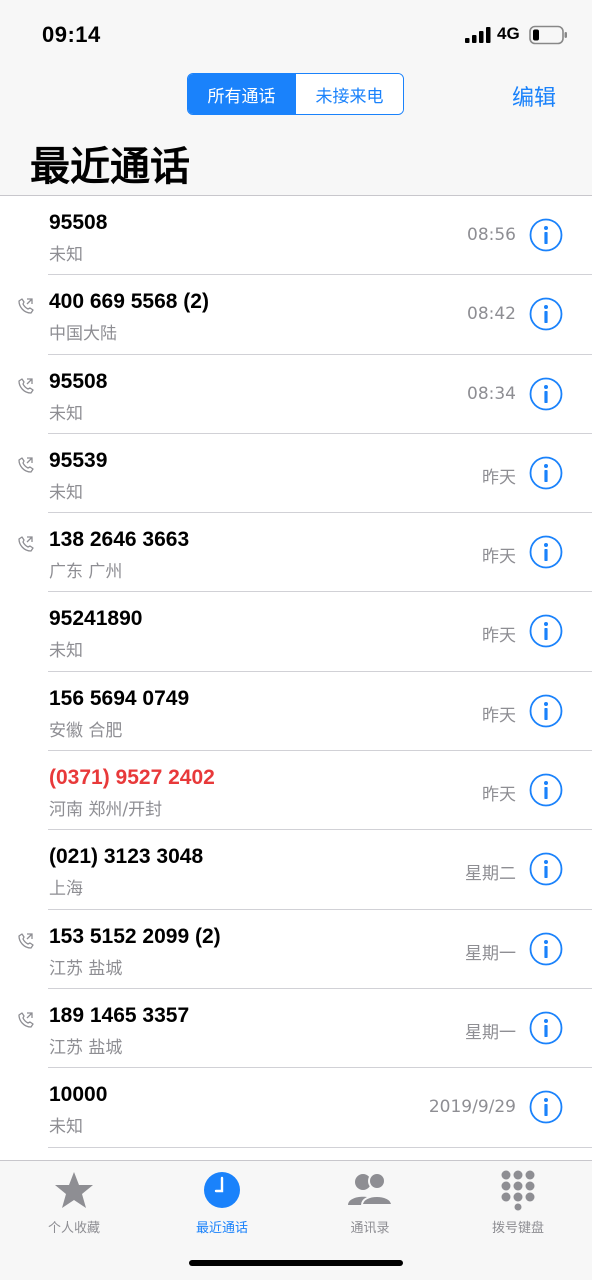  Describe the element at coordinates (296, 32) in the screenshot. I see `status-bar: 09:14 4G` at that location.